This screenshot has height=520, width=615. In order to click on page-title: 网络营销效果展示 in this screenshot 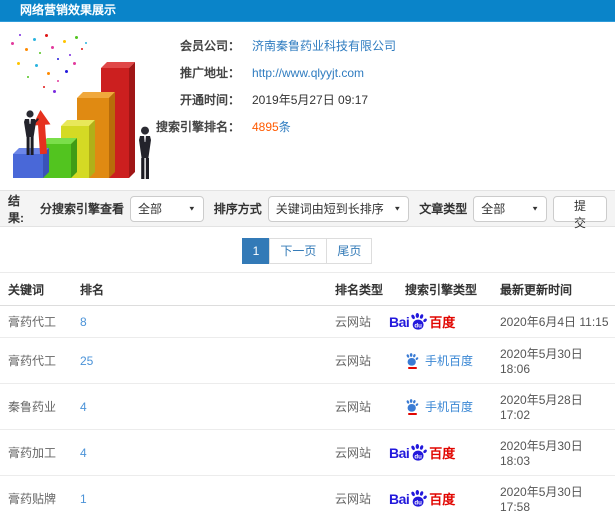, I will do `click(68, 10)`.